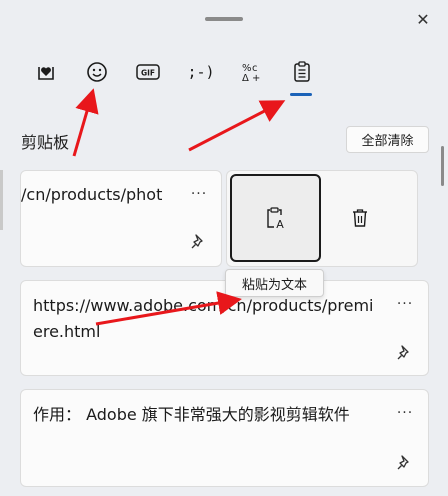 This screenshot has width=448, height=496. Describe the element at coordinates (174, 73) in the screenshot. I see `category-toolbar: GIF ;-) % c Δ +` at that location.